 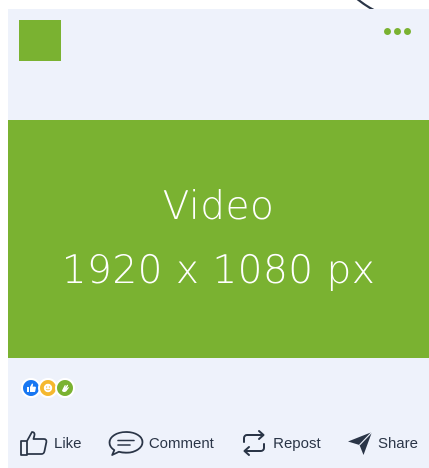 I want to click on share-button: Share, so click(x=382, y=443).